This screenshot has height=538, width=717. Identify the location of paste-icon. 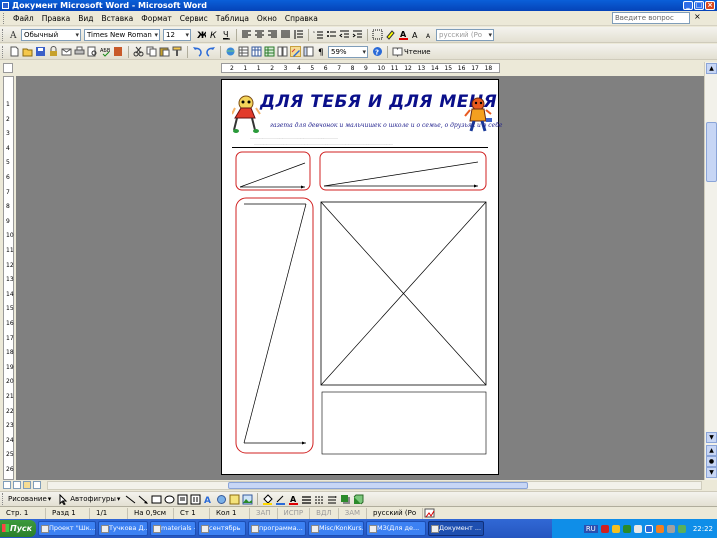
(164, 51).